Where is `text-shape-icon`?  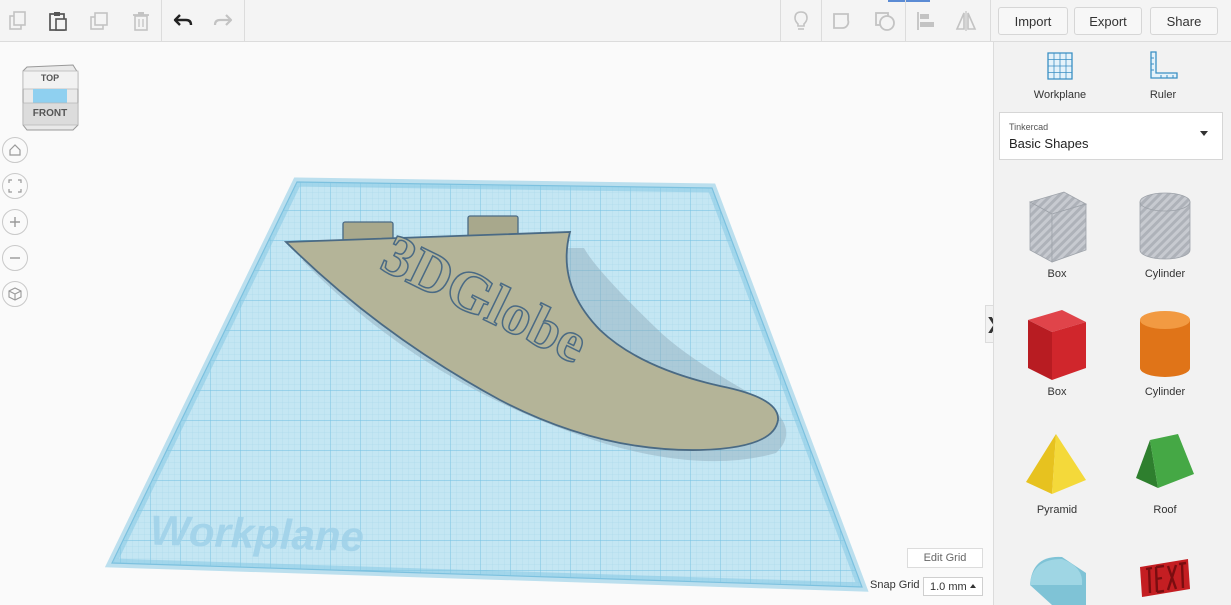 text-shape-icon is located at coordinates (1165, 578).